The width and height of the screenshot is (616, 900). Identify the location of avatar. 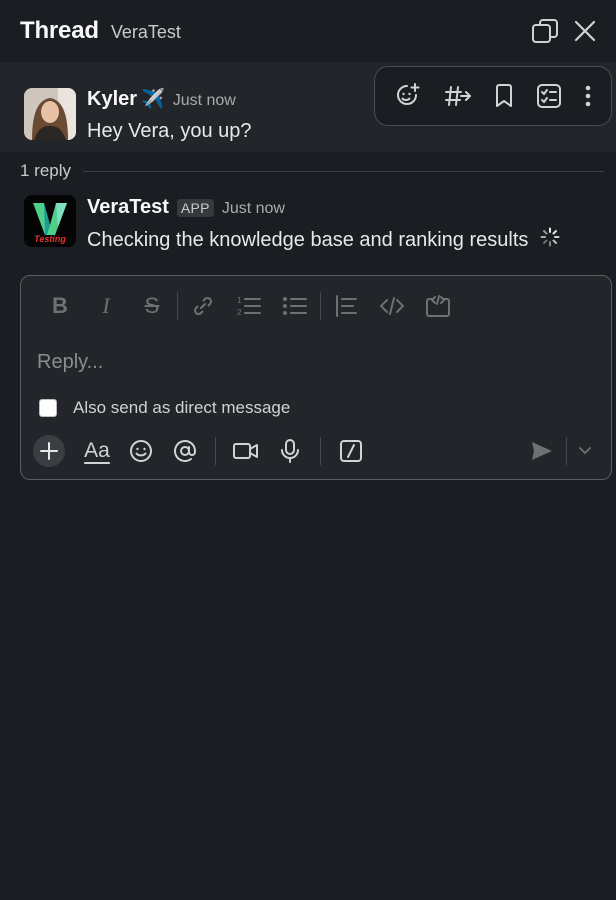
(50, 114).